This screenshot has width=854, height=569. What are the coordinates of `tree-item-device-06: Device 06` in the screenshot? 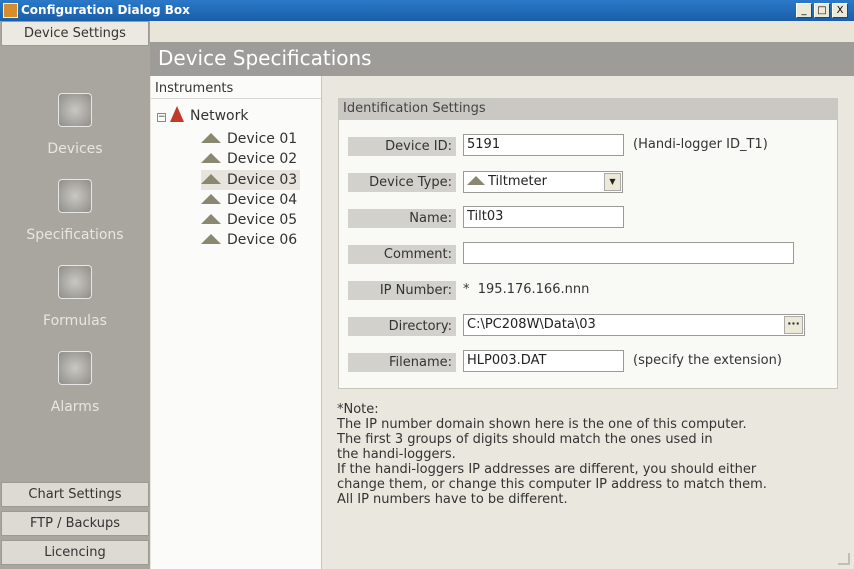 It's located at (249, 240).